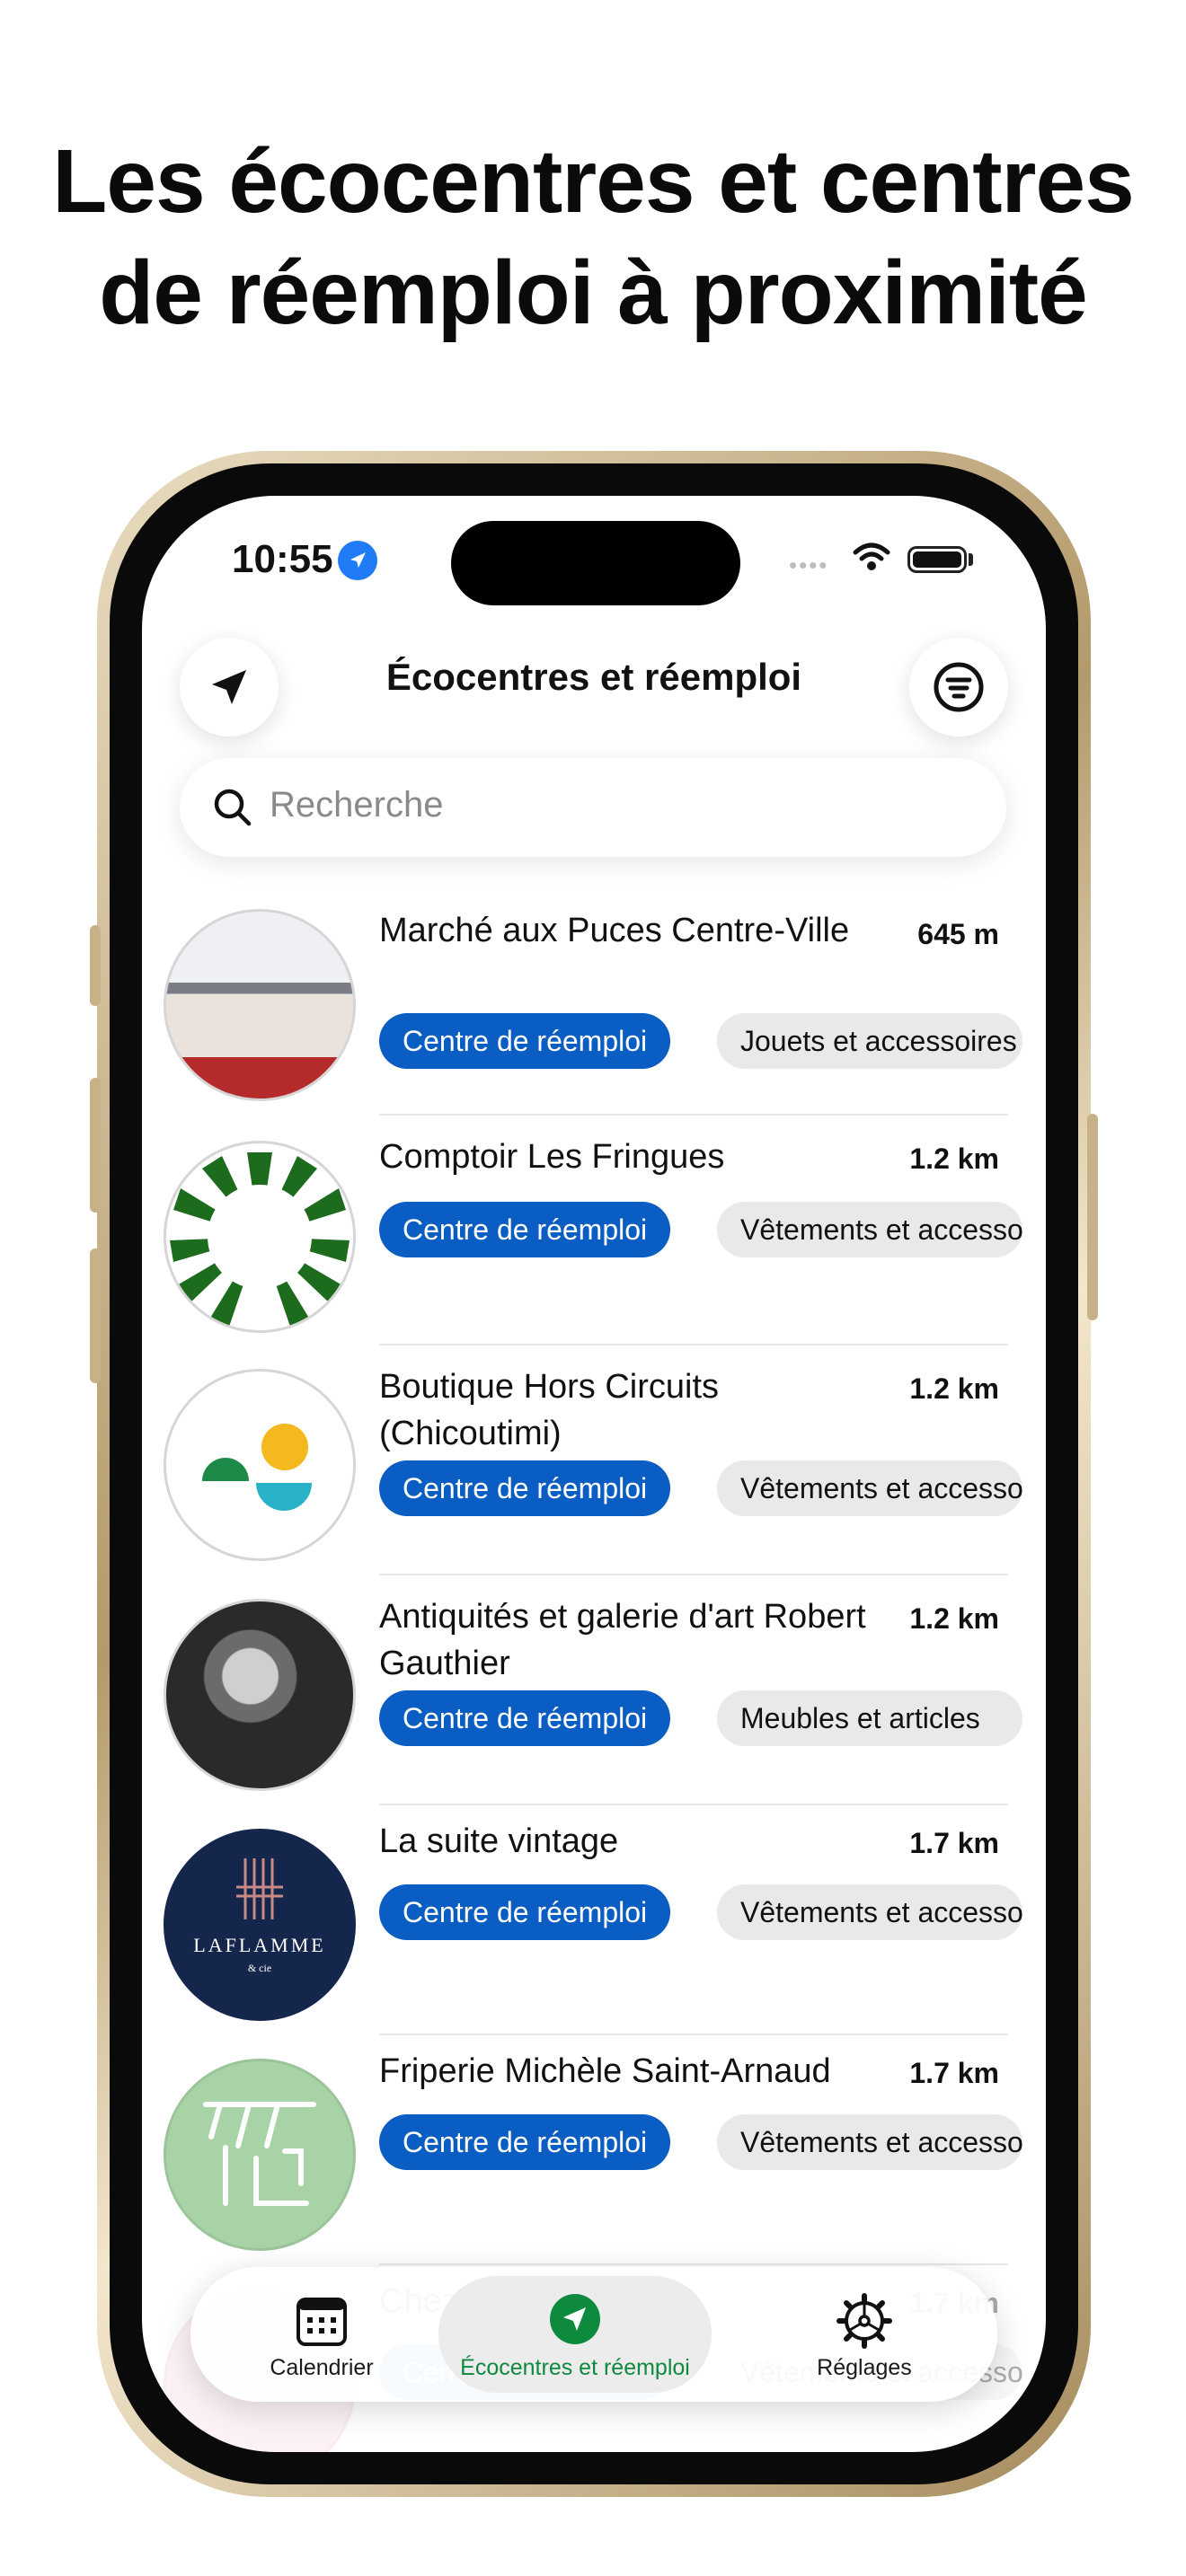 The height and width of the screenshot is (2576, 1186). What do you see at coordinates (260, 1925) in the screenshot?
I see `place-logo: LAFLAMME & cie` at bounding box center [260, 1925].